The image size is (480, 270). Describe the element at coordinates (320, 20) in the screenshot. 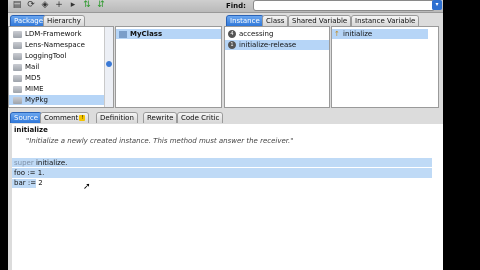

I see `tab-shared-variable: Shared Variable` at that location.